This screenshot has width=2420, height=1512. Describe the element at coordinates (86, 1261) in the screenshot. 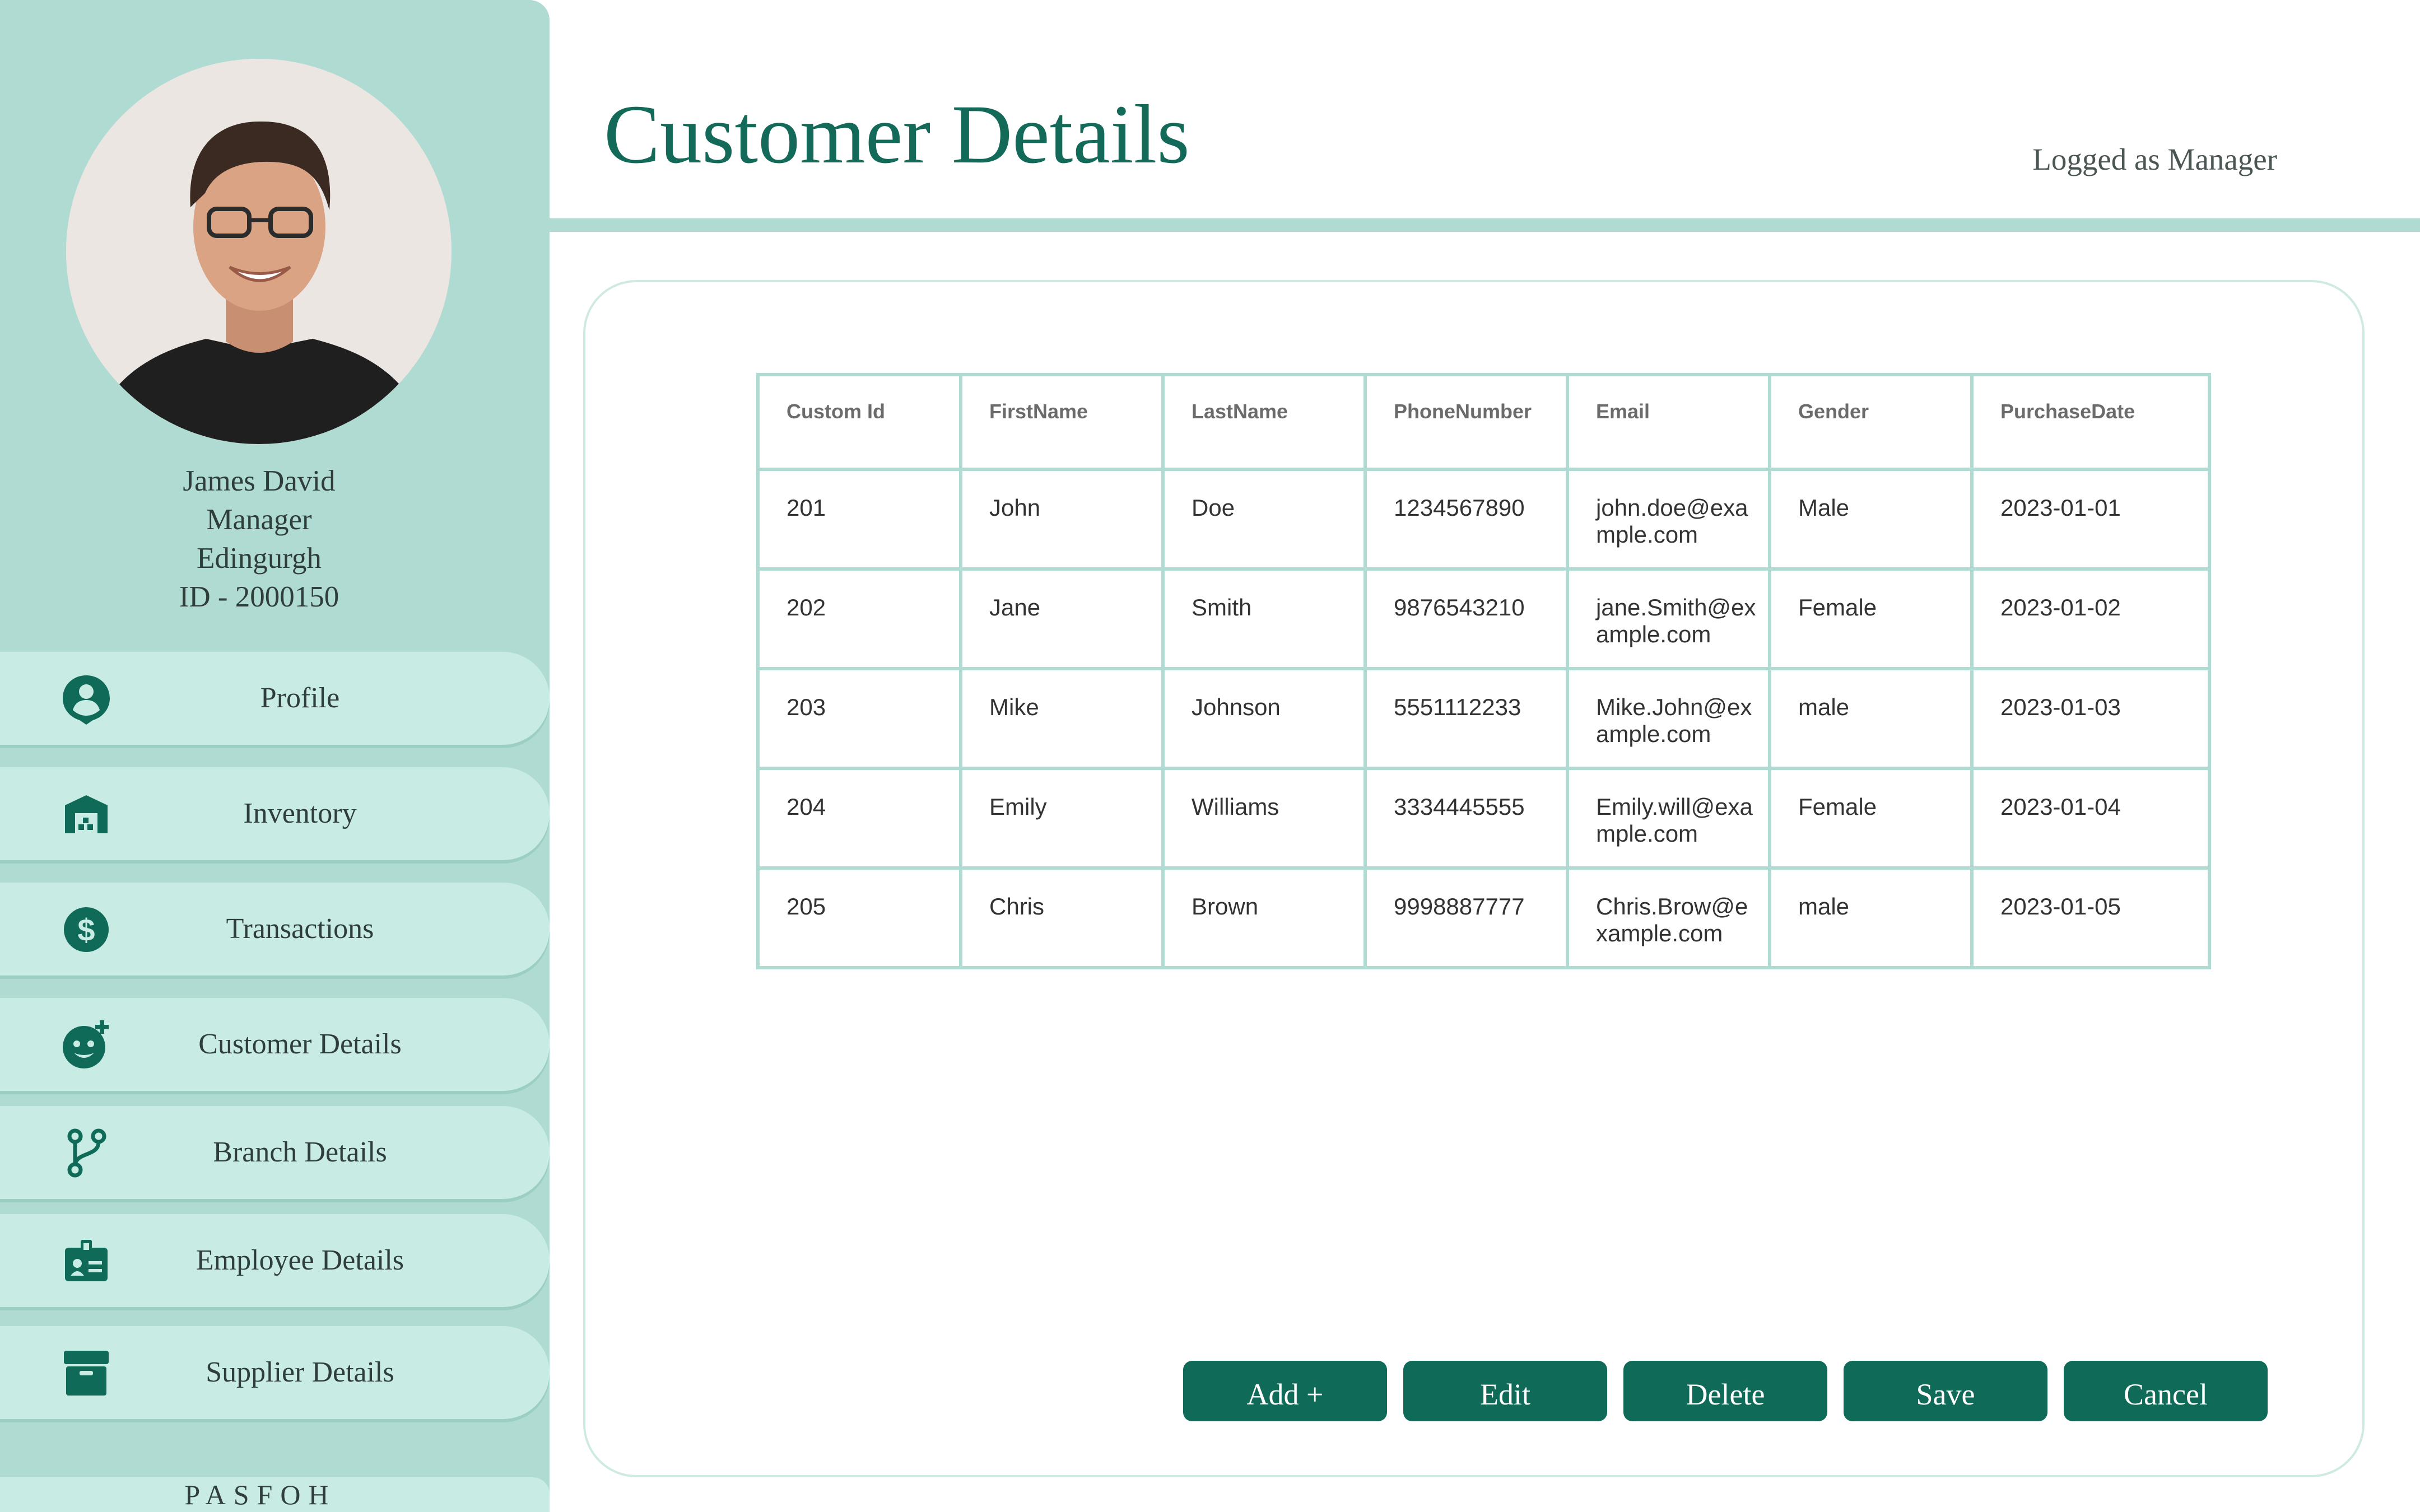

I see `id-badge-icon` at that location.